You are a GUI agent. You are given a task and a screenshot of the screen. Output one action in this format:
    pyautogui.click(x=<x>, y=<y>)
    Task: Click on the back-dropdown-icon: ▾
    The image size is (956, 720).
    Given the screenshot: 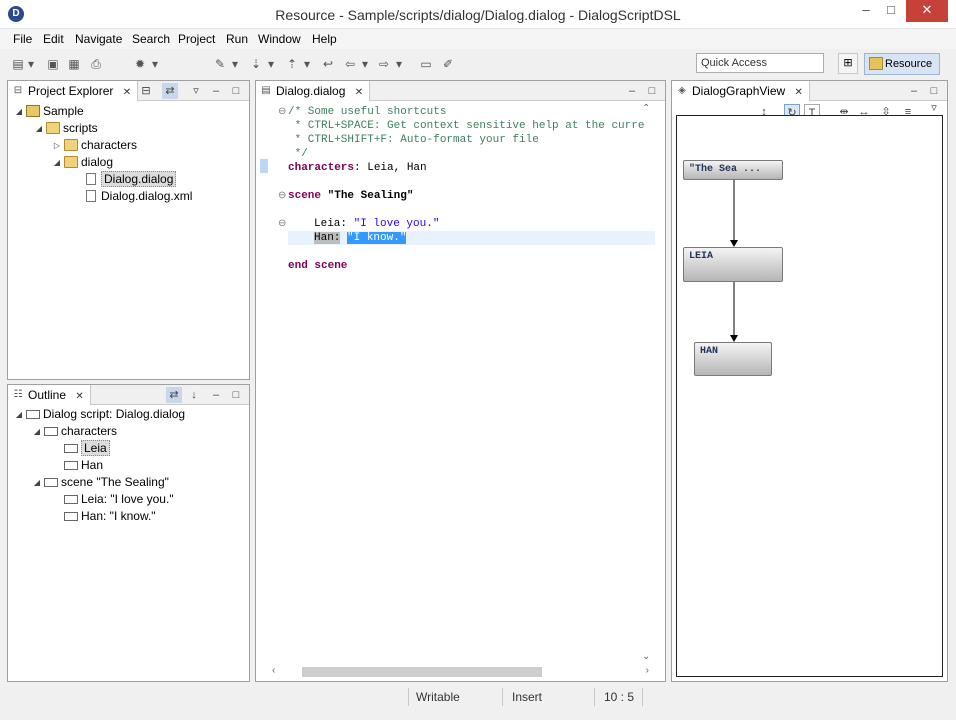 What is the action you would take?
    pyautogui.click(x=365, y=64)
    